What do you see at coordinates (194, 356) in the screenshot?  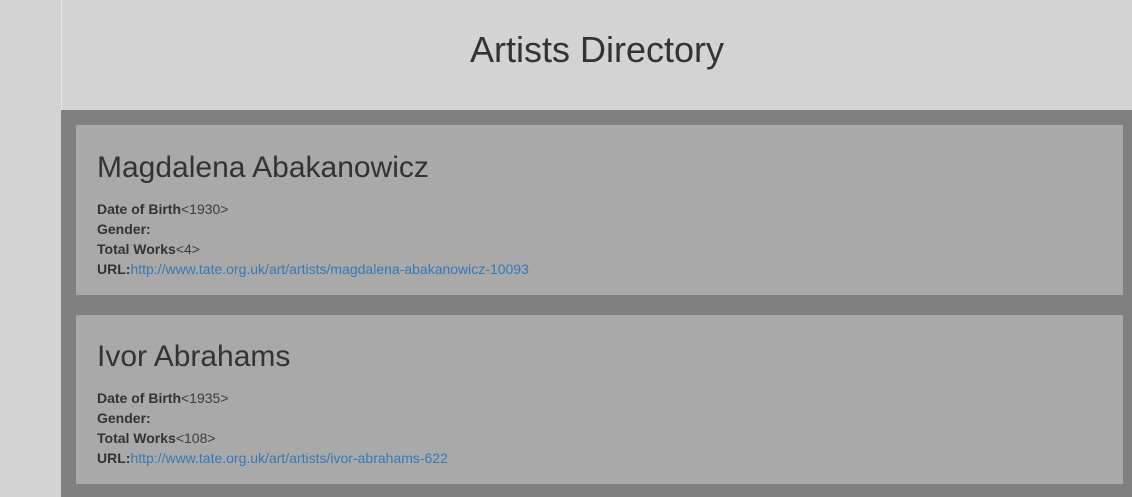 I see `artist-name: Ivor Abrahams` at bounding box center [194, 356].